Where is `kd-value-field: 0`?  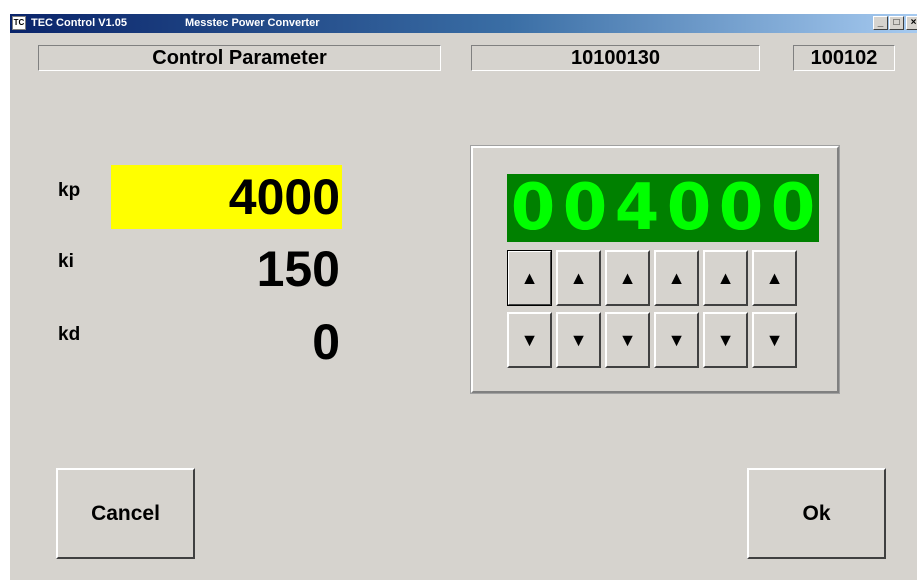 kd-value-field: 0 is located at coordinates (226, 342).